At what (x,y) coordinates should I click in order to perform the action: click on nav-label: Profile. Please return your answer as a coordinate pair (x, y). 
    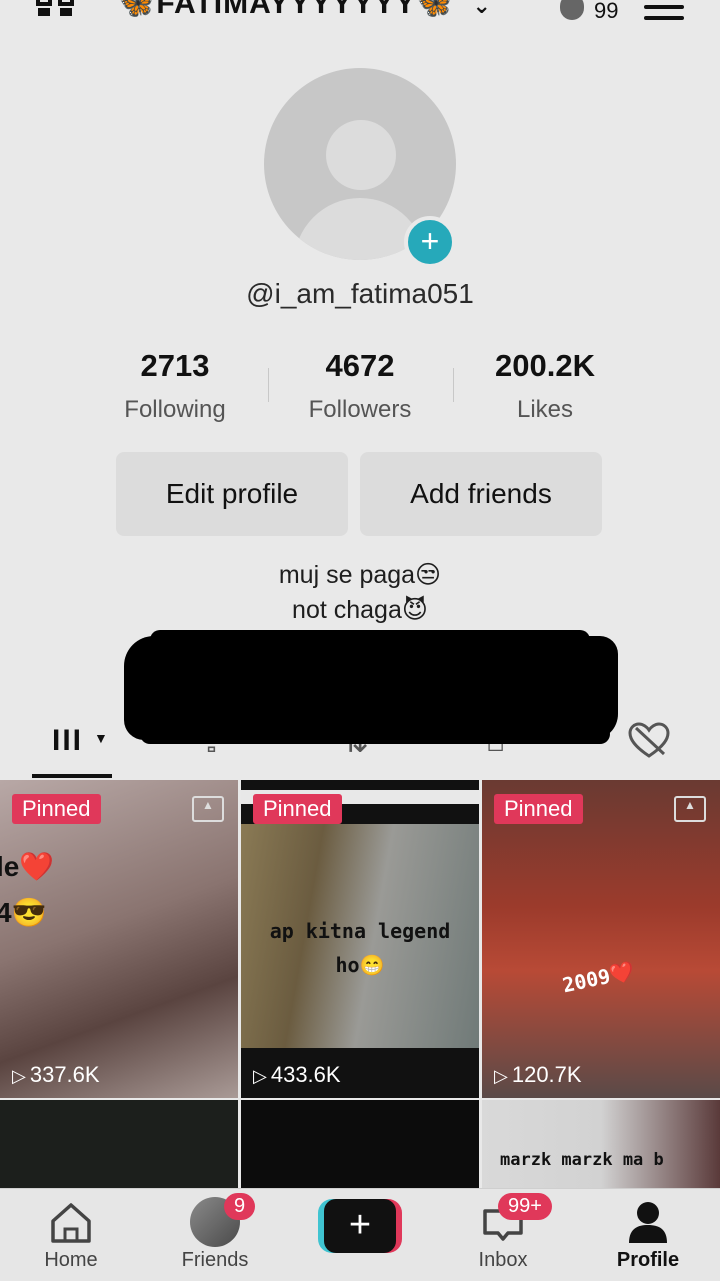
    Looking at the image, I should click on (648, 1260).